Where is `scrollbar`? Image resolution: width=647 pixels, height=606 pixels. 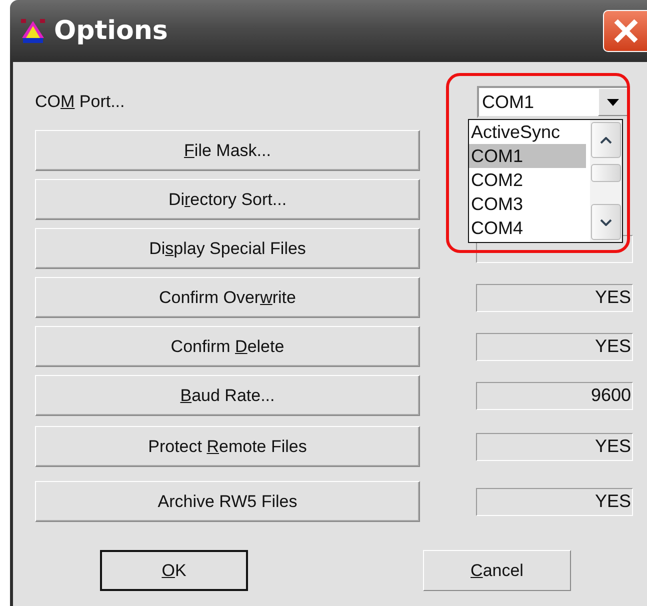 scrollbar is located at coordinates (606, 181).